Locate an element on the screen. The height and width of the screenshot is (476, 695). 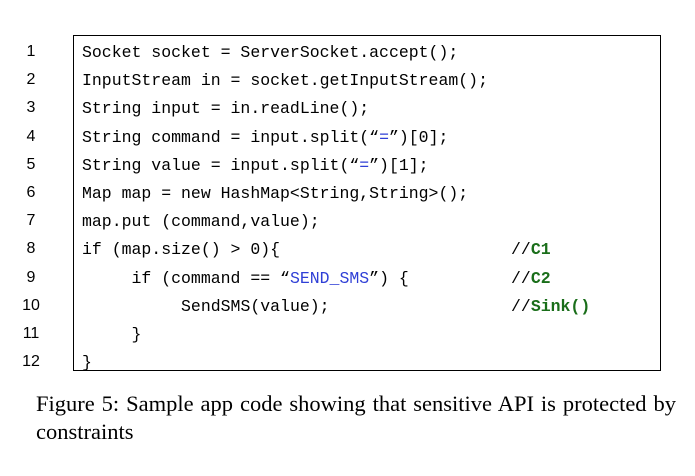
line-number: 10 is located at coordinates (31, 305).